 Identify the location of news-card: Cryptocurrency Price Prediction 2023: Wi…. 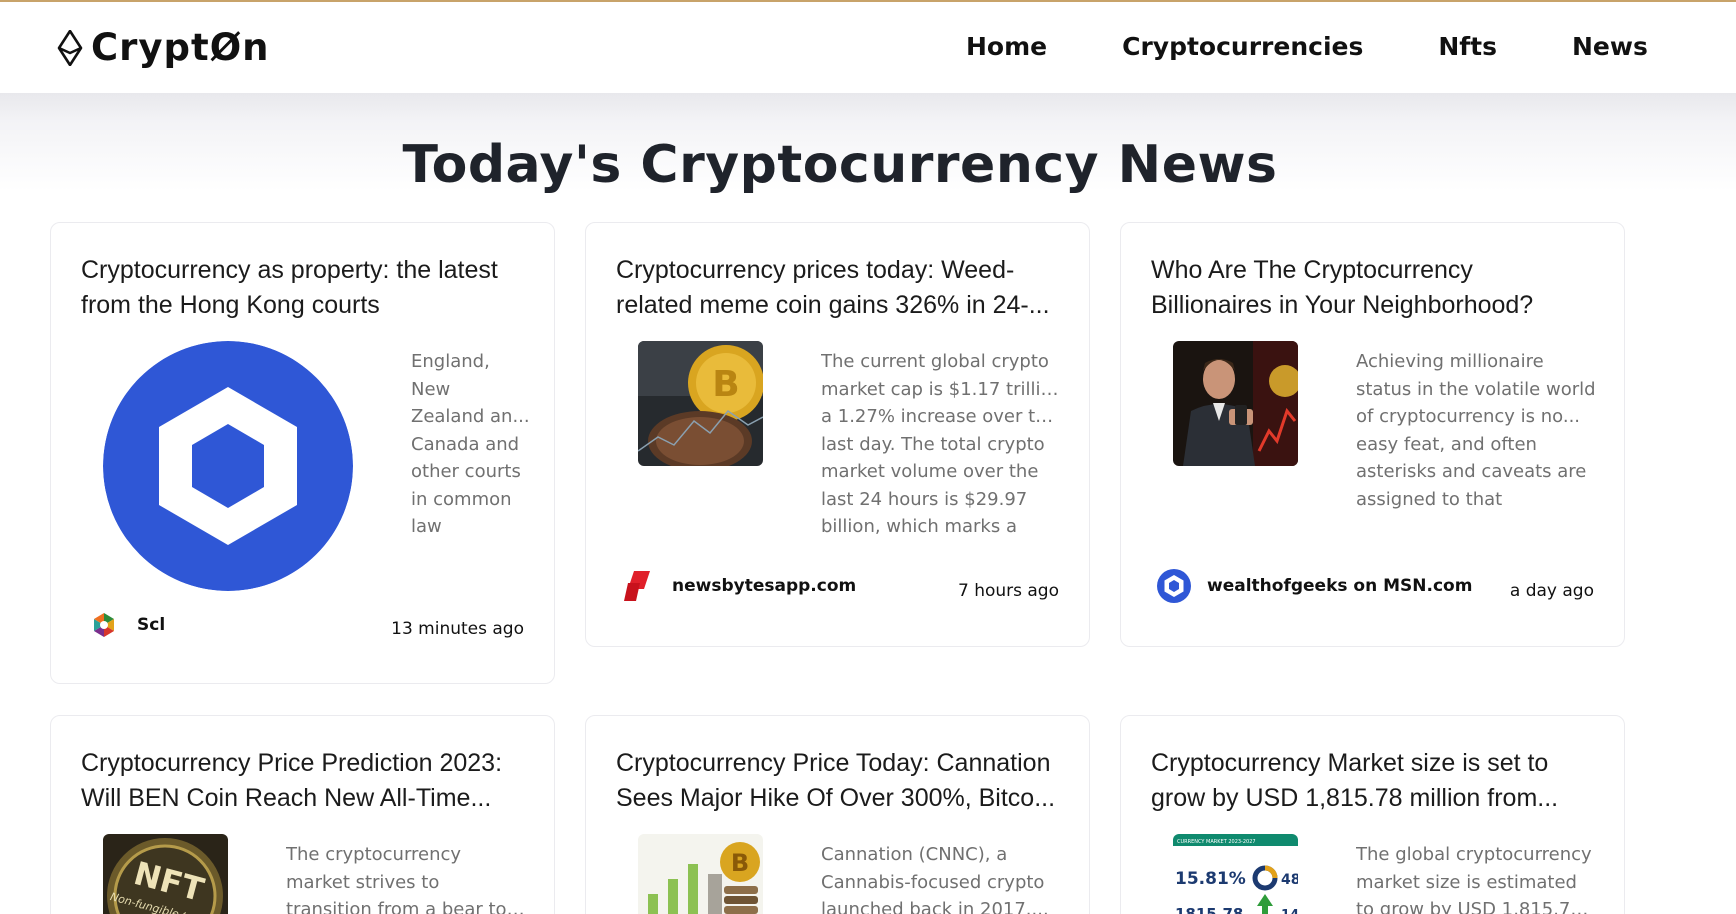
(302, 814).